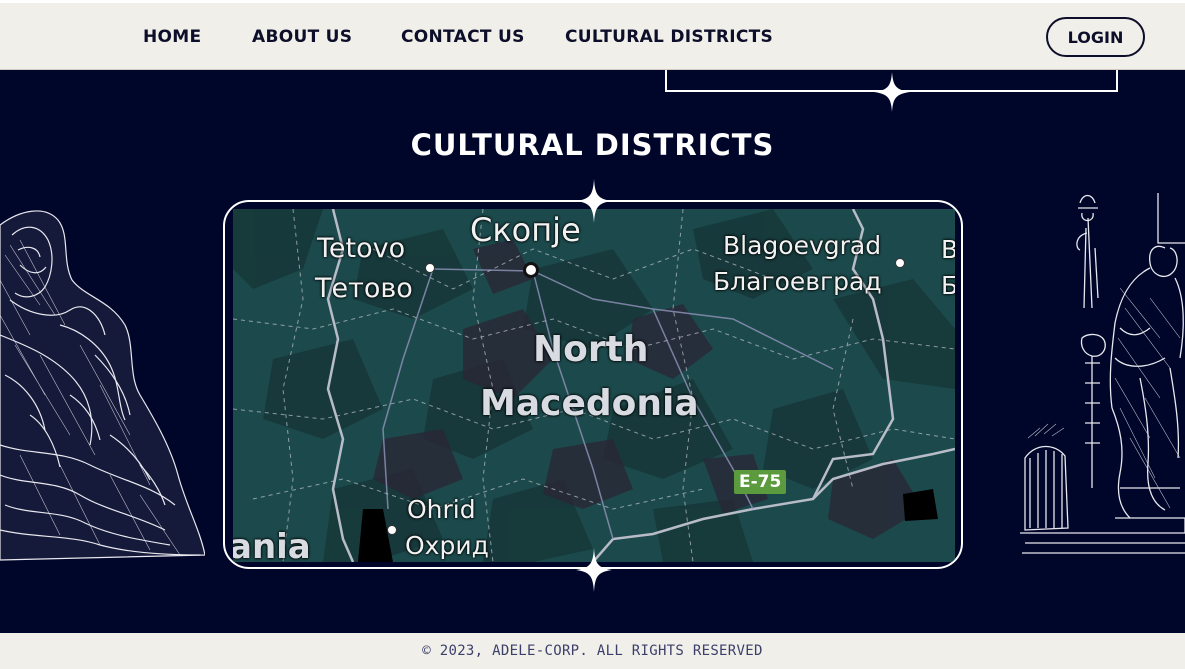  I want to click on section-title: CULTURAL DISTRICTS, so click(592, 145).